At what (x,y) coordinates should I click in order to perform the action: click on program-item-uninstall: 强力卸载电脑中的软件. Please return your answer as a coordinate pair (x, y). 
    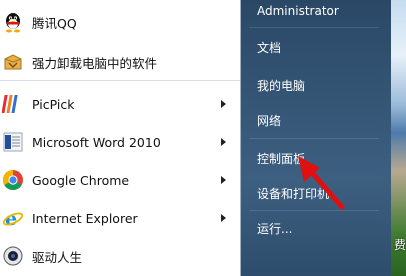
    Looking at the image, I should click on (120, 62).